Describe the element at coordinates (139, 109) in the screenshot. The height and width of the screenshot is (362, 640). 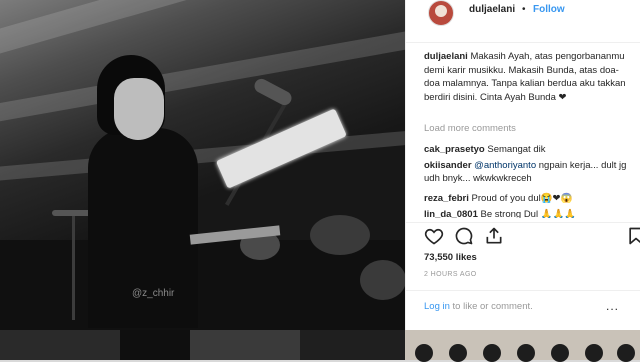
I see `performer-face` at that location.